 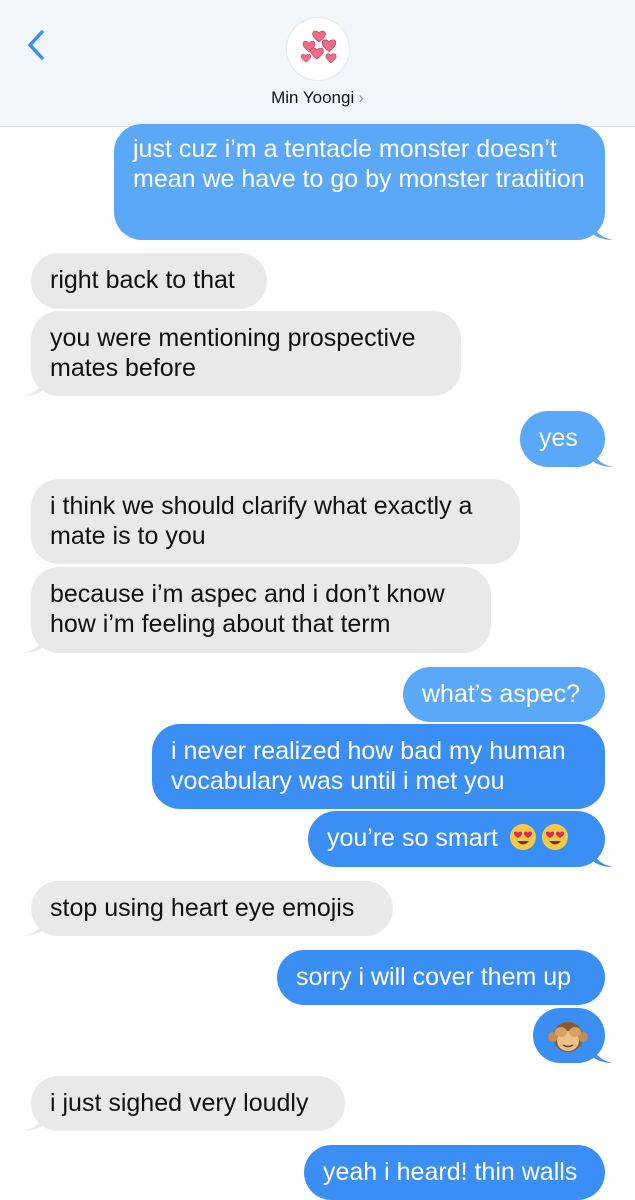 I want to click on message-bubble: i just sighed very loudly, so click(x=184, y=1103).